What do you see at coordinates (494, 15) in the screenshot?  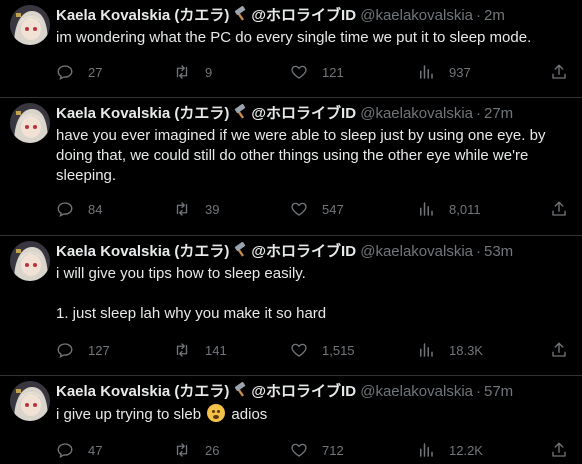 I see `tweet-time: 2m` at bounding box center [494, 15].